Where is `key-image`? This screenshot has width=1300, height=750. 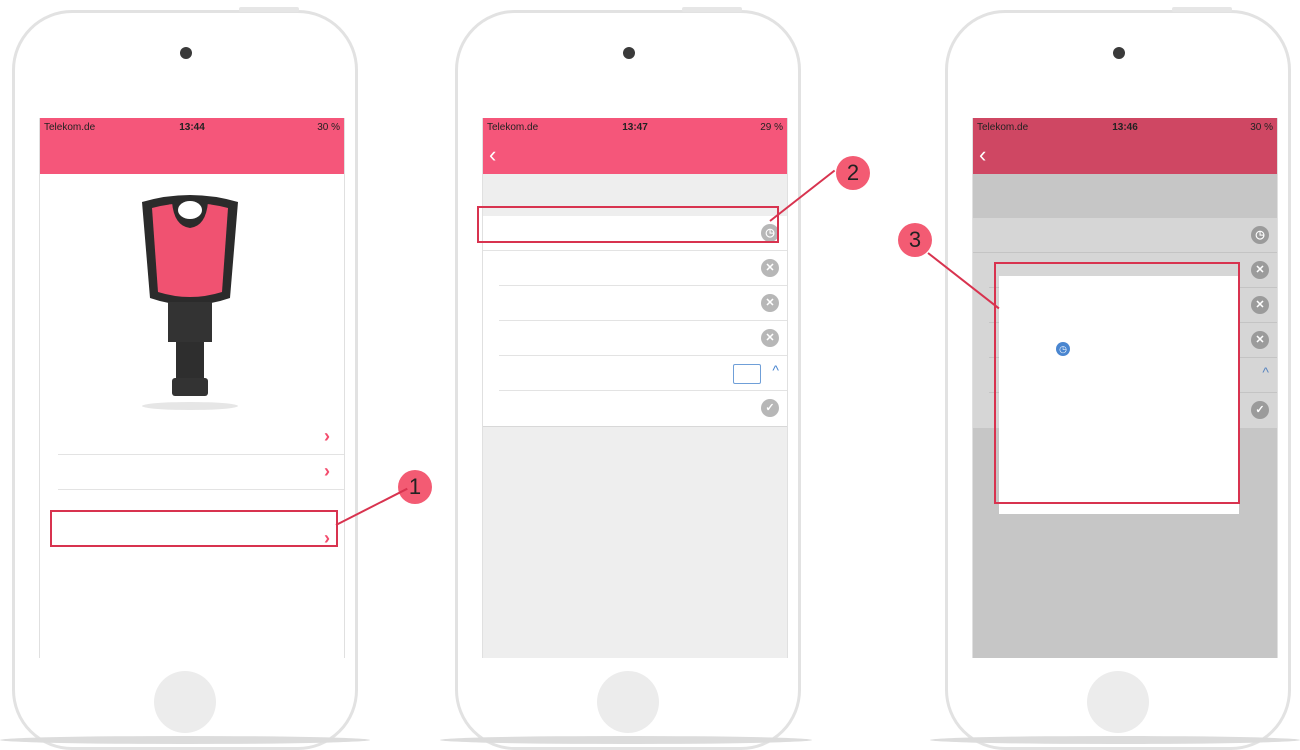
key-image is located at coordinates (190, 302).